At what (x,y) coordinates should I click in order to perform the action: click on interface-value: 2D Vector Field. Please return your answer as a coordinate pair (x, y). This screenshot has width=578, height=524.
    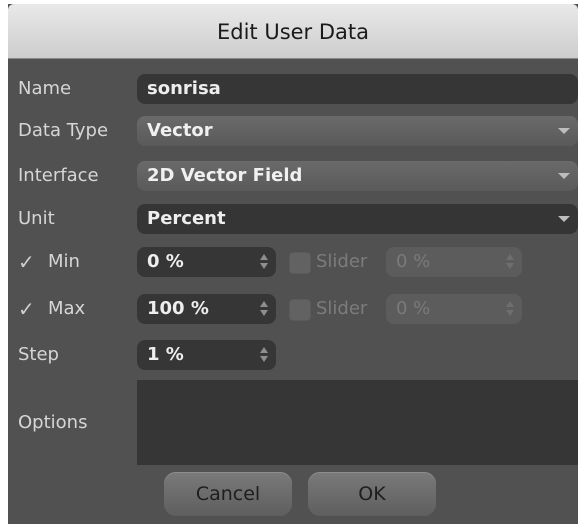
    Looking at the image, I should click on (225, 175).